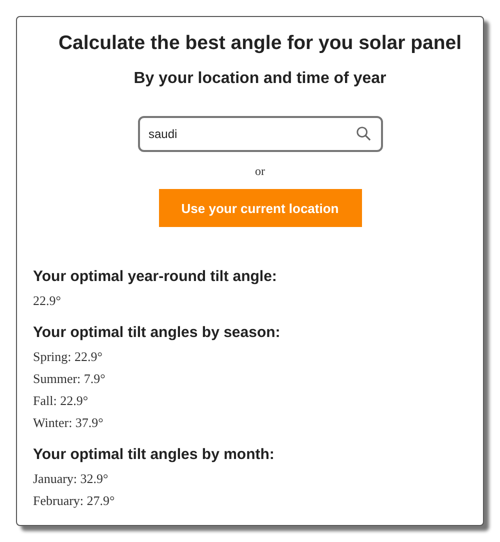 The height and width of the screenshot is (542, 500). What do you see at coordinates (260, 79) in the screenshot?
I see `page-subtitle: By your location and time of year` at bounding box center [260, 79].